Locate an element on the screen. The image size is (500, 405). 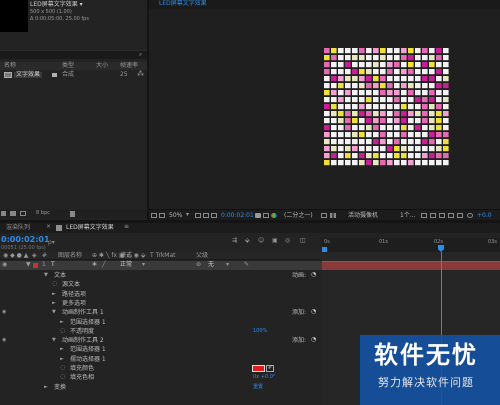
mask-toggle-icon is located at coordinates (154, 215).